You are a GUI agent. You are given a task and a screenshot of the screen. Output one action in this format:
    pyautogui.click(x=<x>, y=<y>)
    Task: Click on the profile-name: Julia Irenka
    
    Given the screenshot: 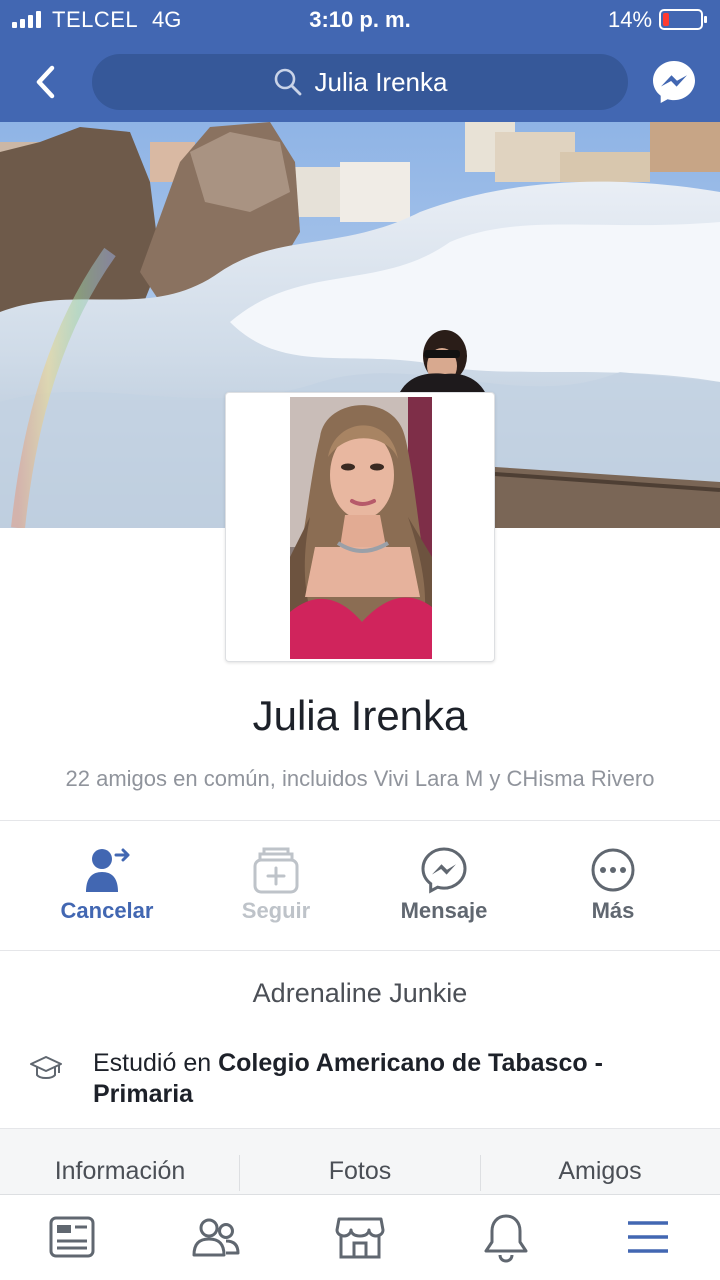 What is the action you would take?
    pyautogui.click(x=360, y=715)
    